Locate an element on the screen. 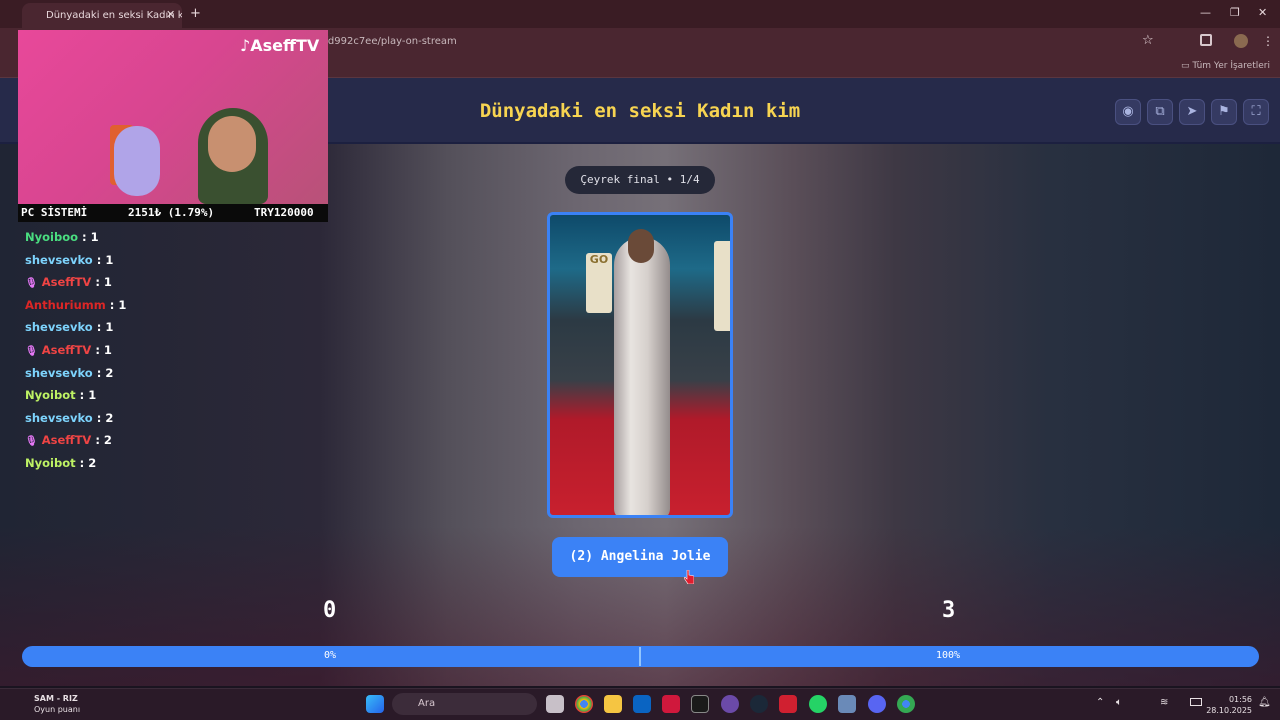  weather-widget: SAM - RIZ Oyun puanı is located at coordinates (48, 704).